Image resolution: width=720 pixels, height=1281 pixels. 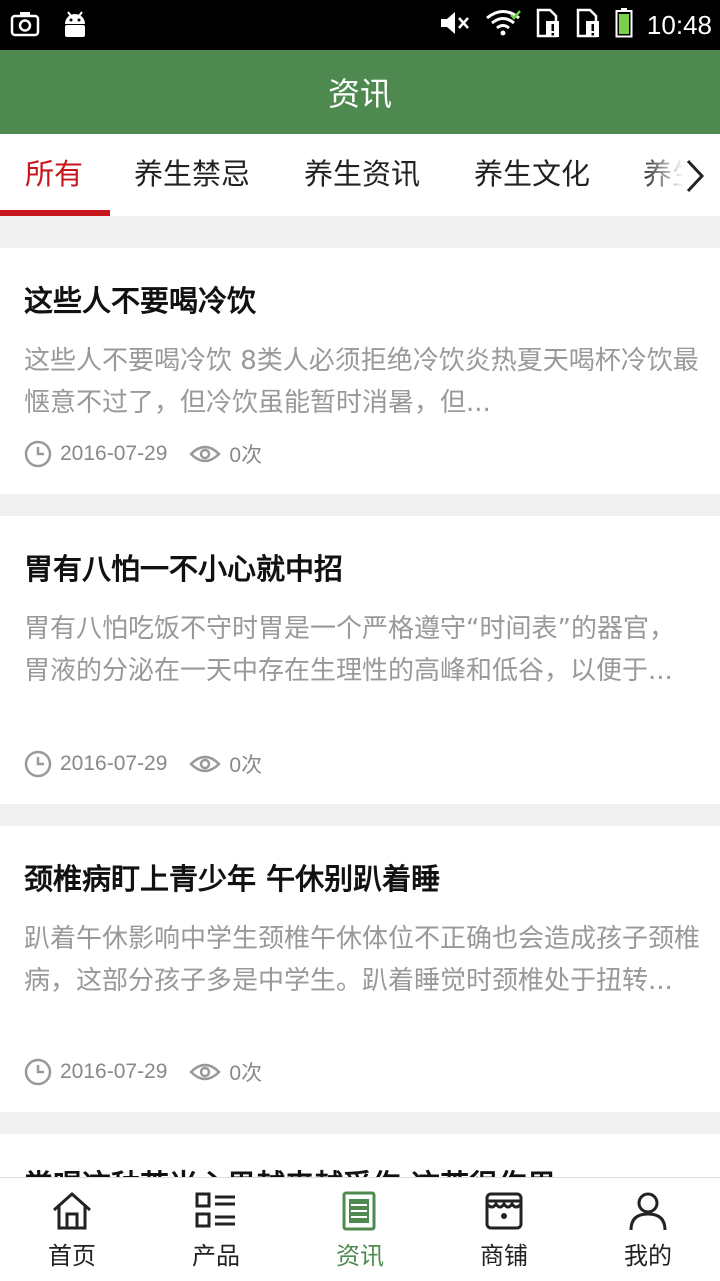 What do you see at coordinates (25, 26) in the screenshot?
I see `screenshot-icon` at bounding box center [25, 26].